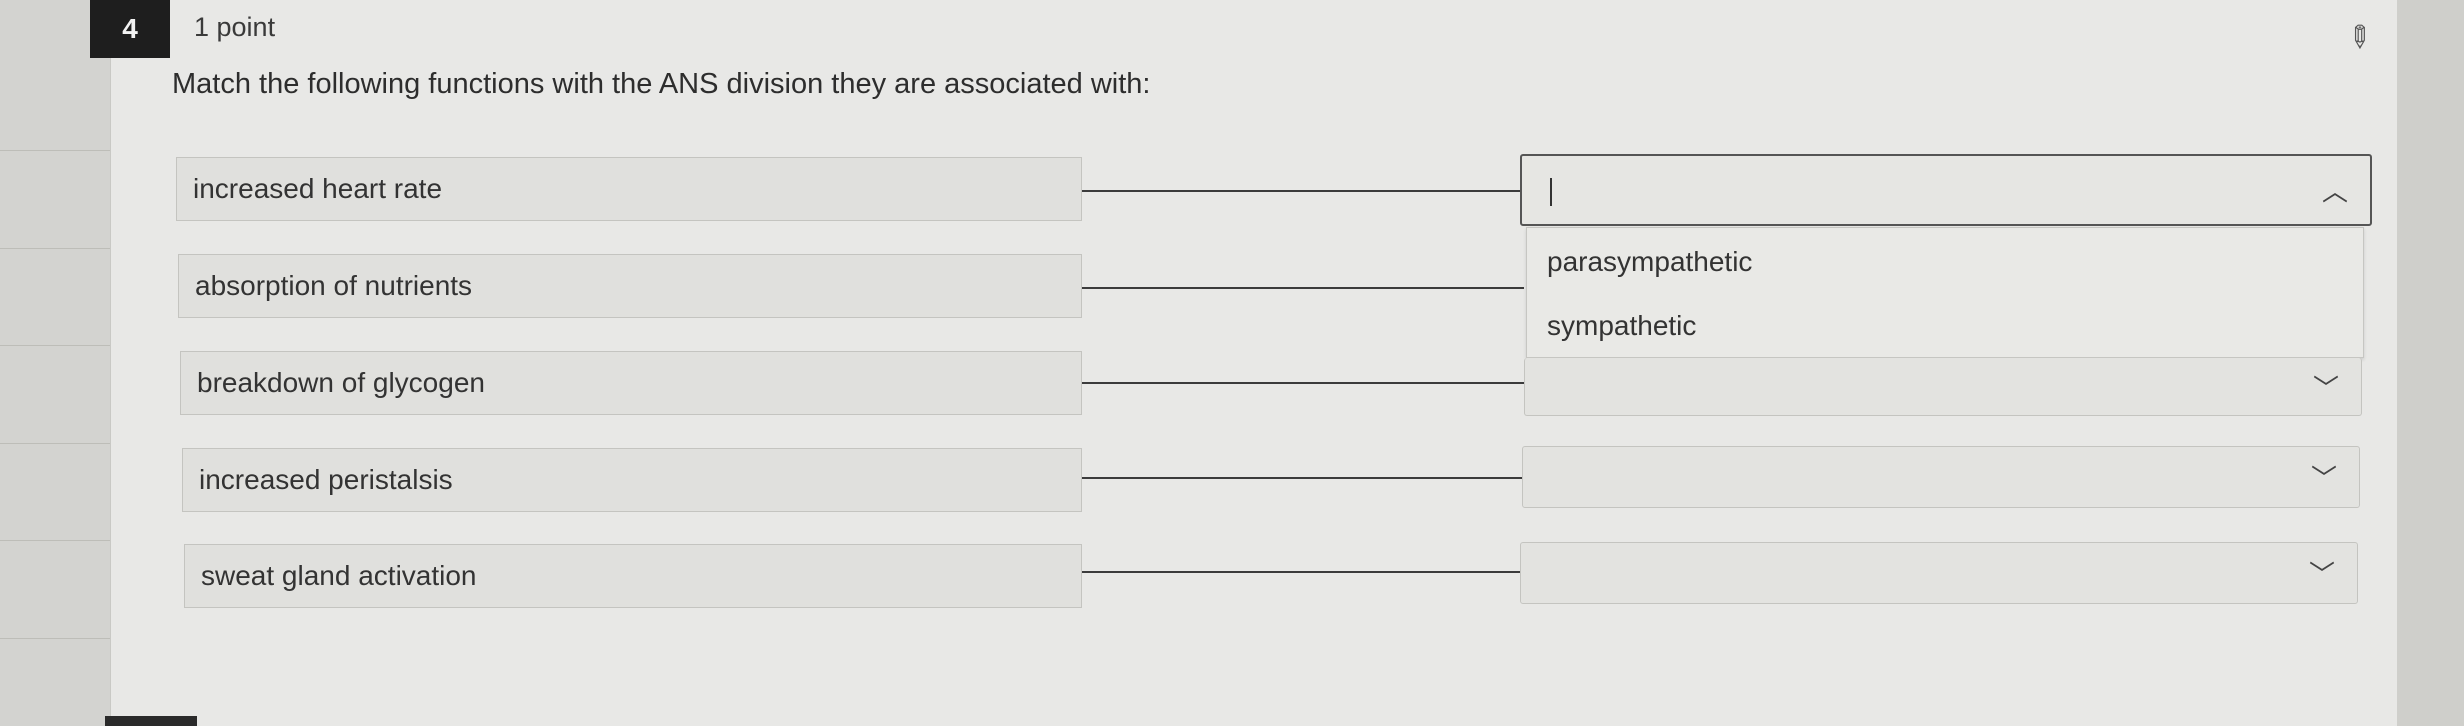 The image size is (2464, 726). I want to click on question-points: 1 point, so click(235, 27).